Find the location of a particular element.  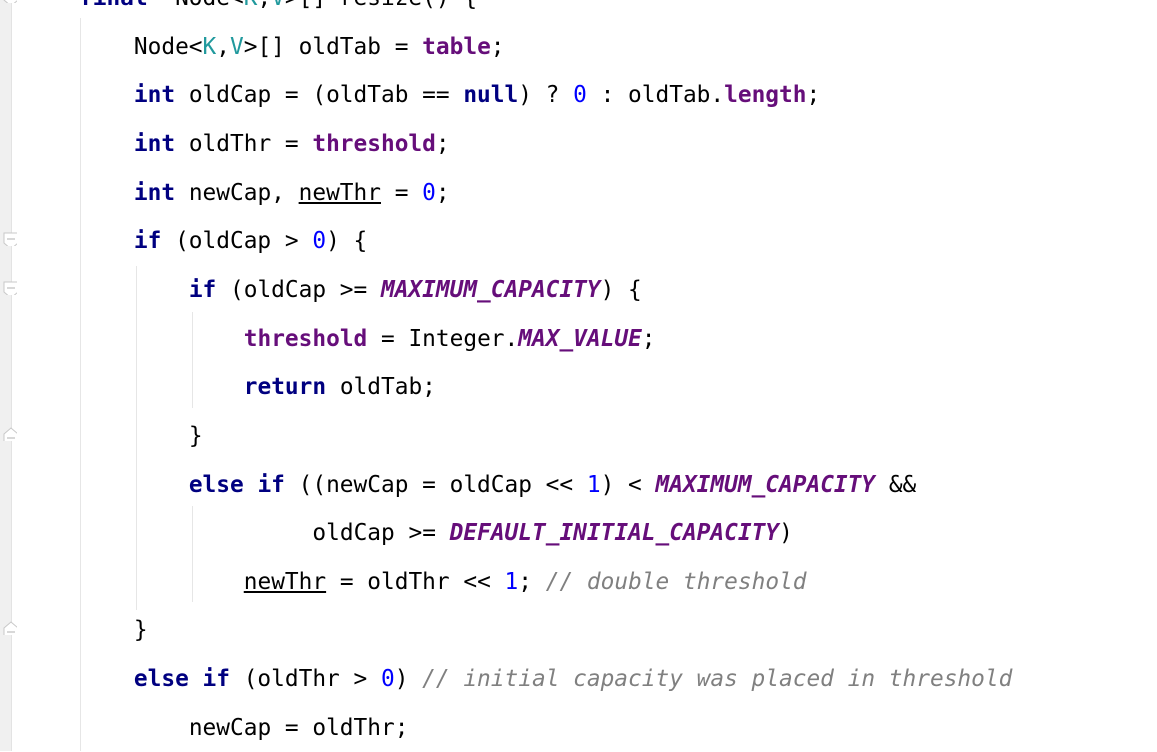

code-token: oldCap >= is located at coordinates (381, 533).